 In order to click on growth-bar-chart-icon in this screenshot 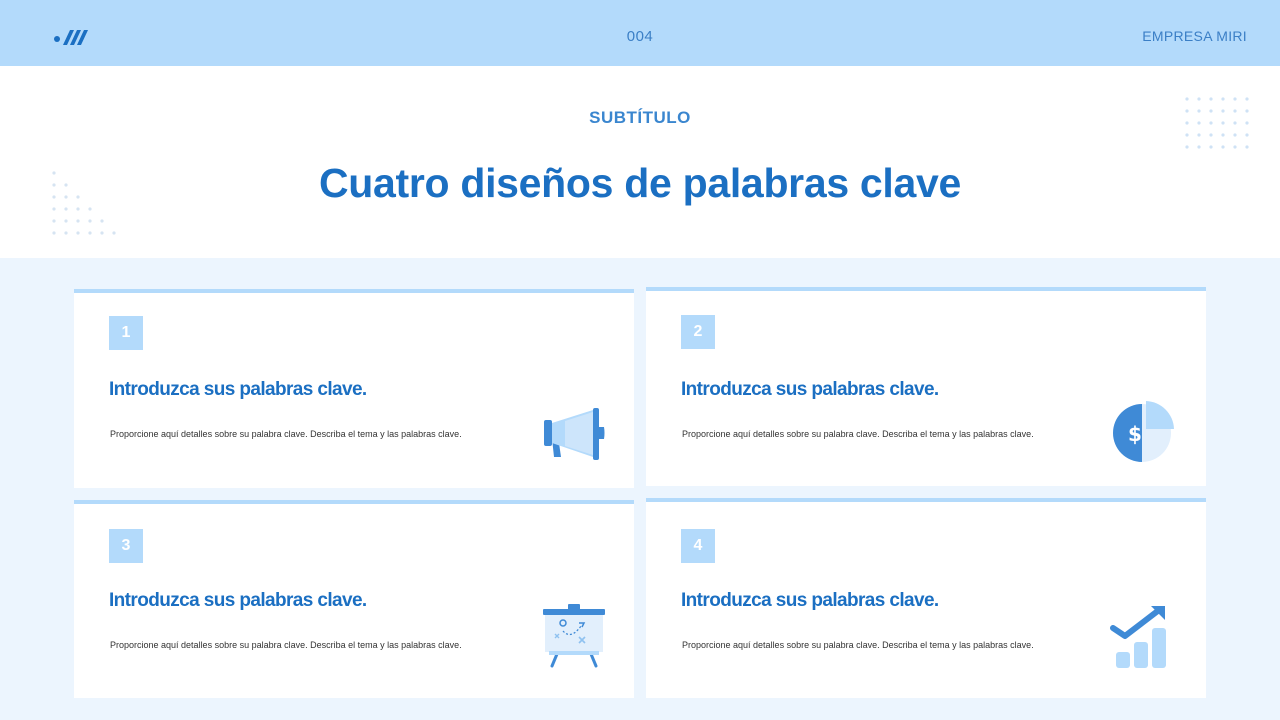, I will do `click(1138, 637)`.